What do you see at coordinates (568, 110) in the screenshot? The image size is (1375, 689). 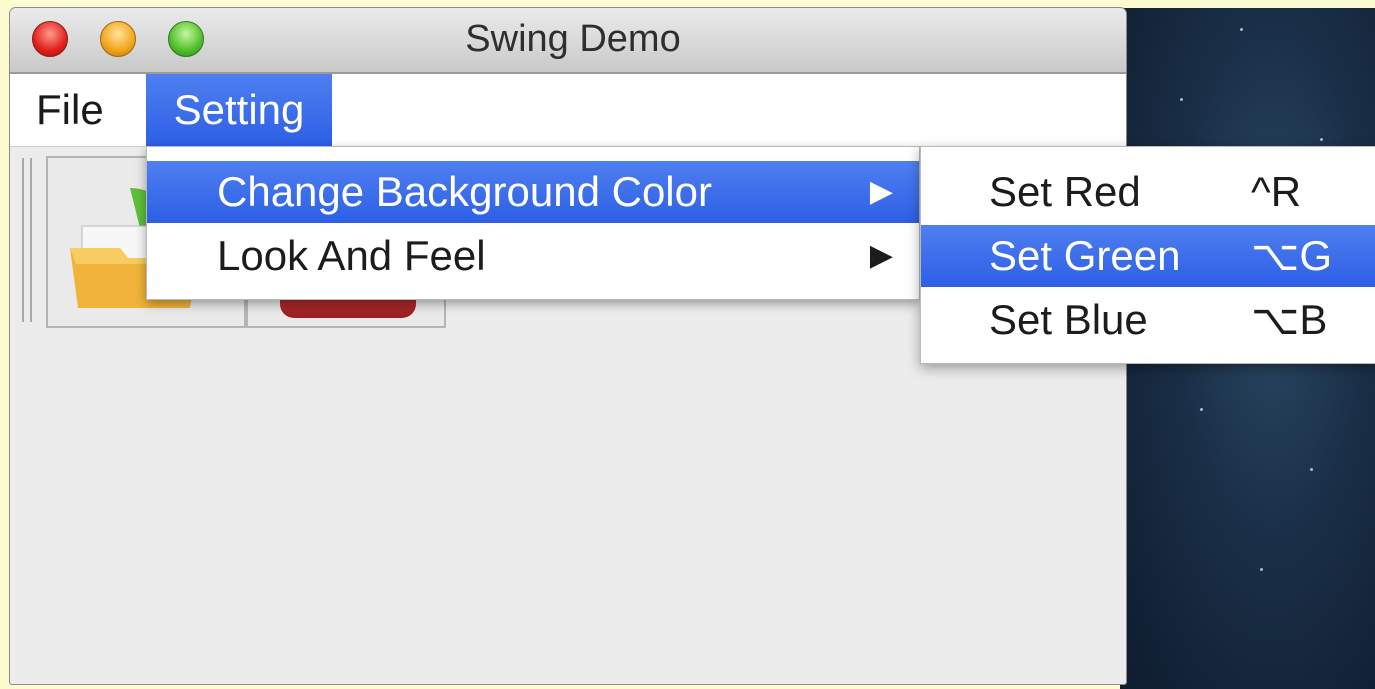 I see `menu-bar: File Setting` at bounding box center [568, 110].